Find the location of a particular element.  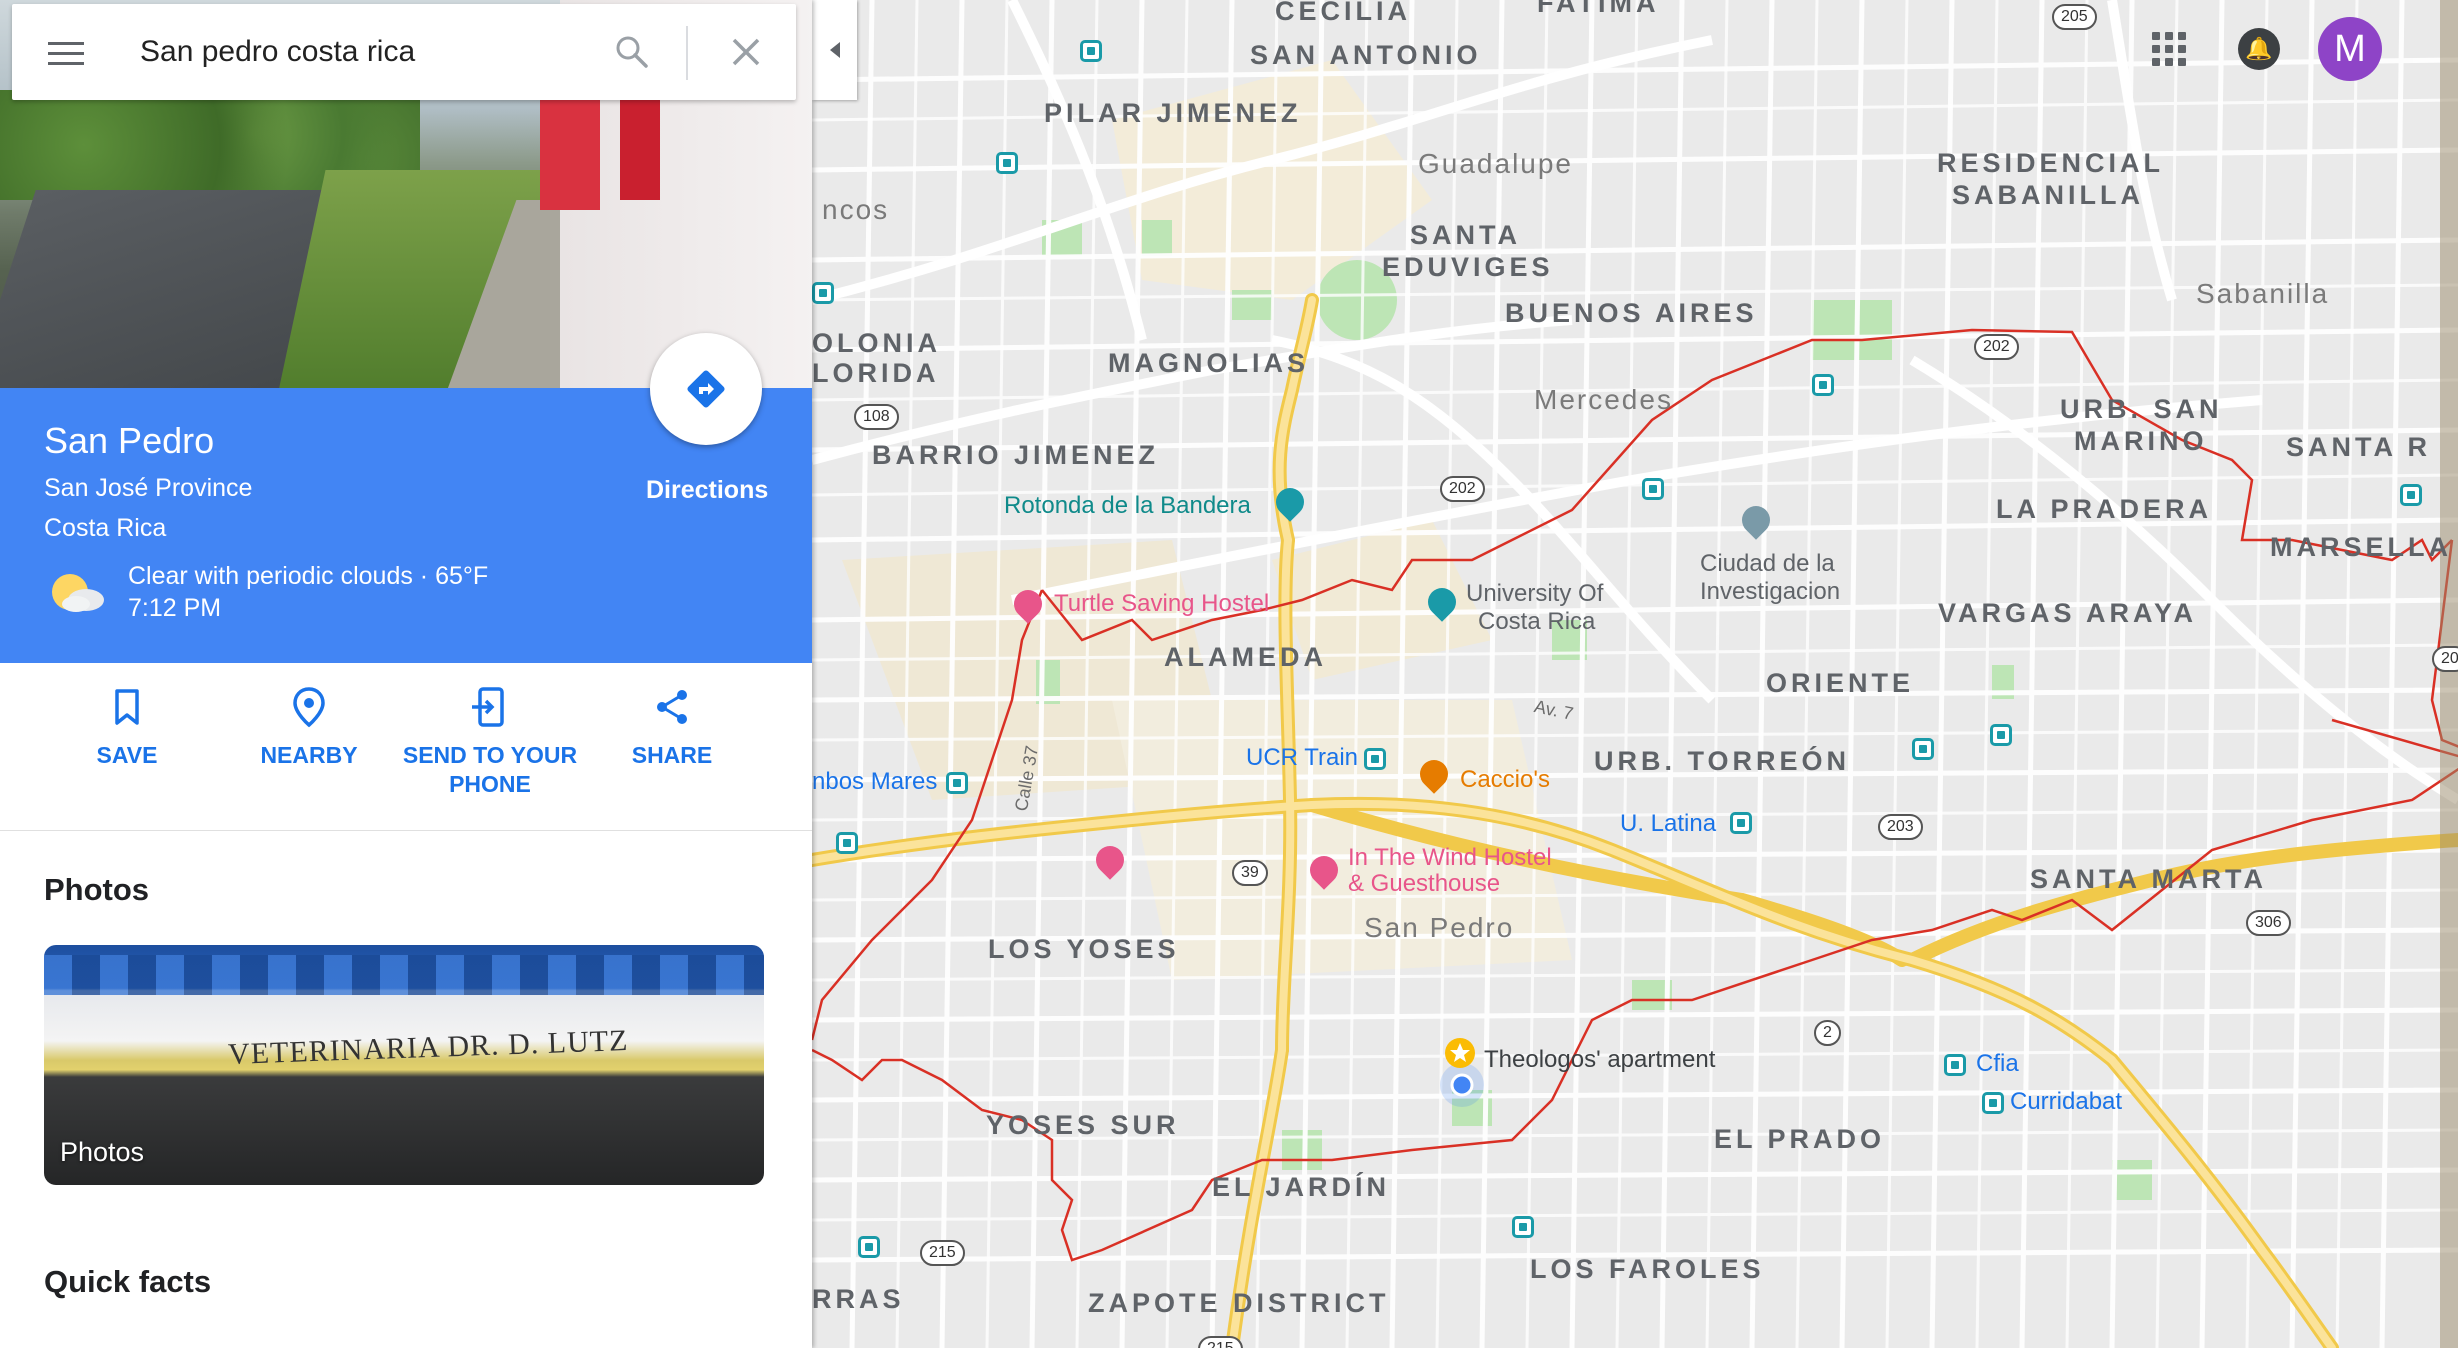

poi-ciudad-investigacion-1: Ciudad de la is located at coordinates (1767, 564).